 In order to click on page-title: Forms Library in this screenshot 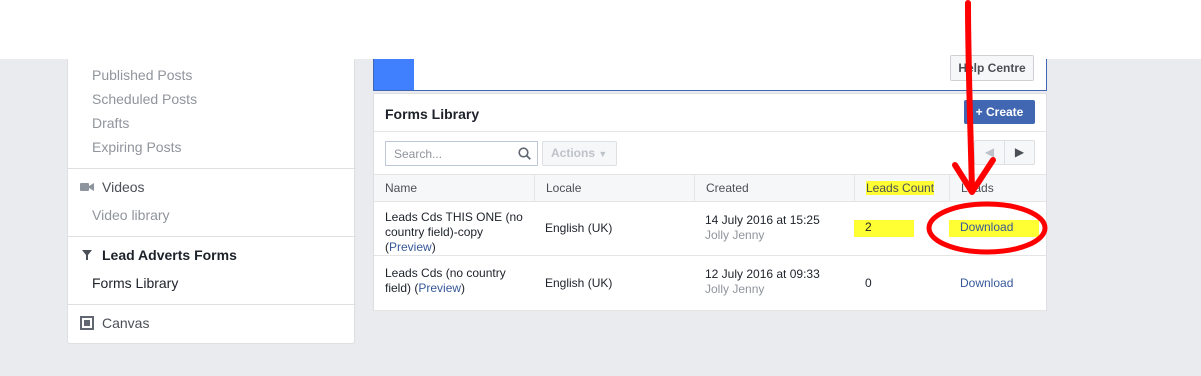, I will do `click(432, 114)`.